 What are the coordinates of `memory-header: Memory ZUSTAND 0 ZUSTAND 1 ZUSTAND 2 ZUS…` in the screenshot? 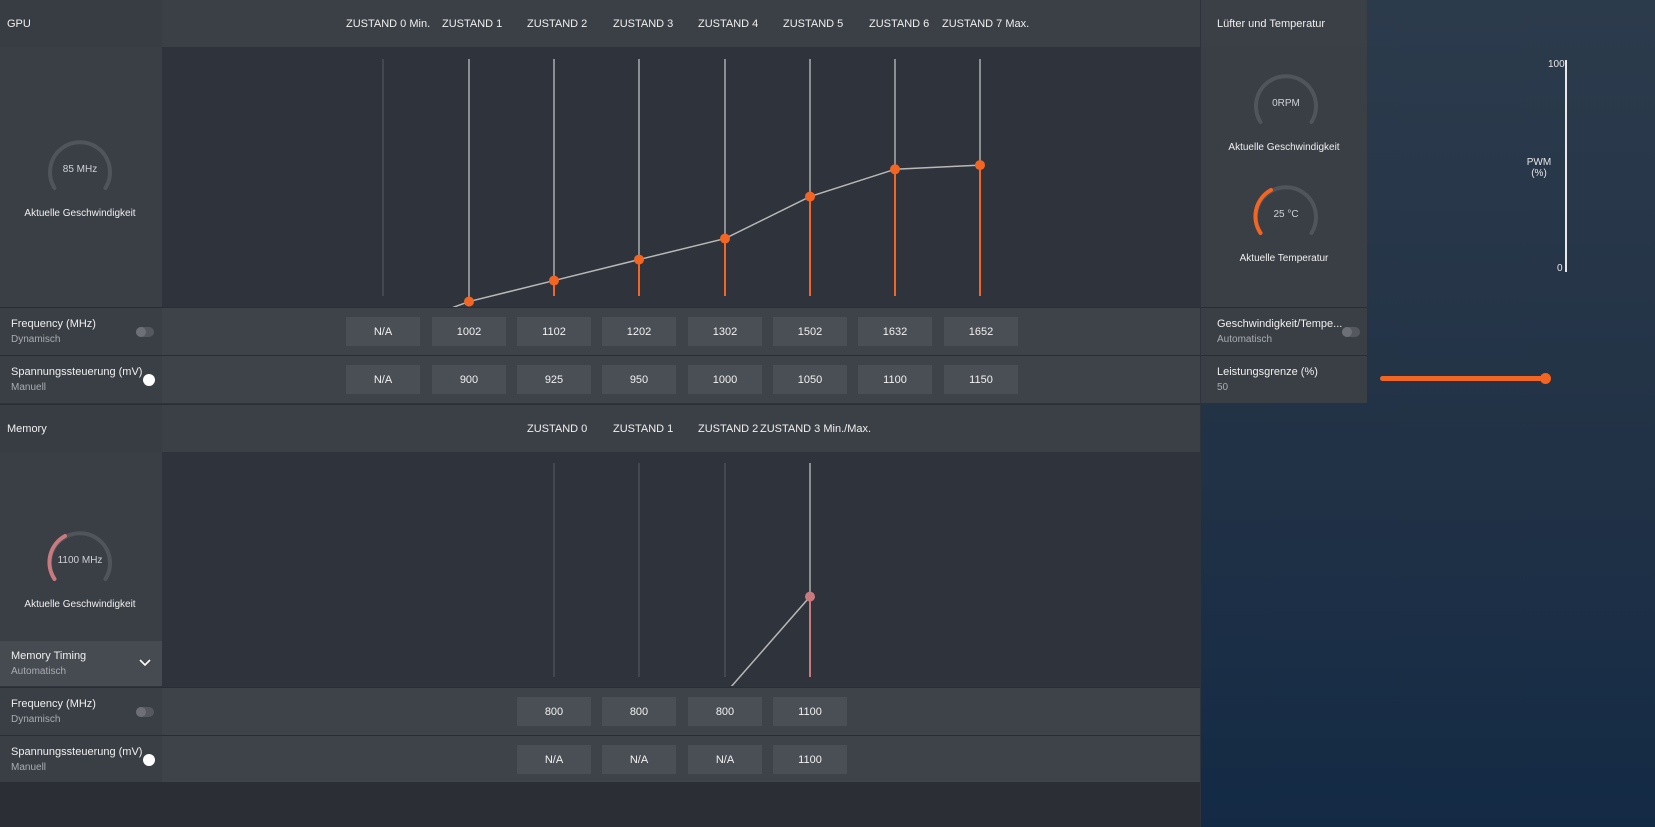 It's located at (600, 428).